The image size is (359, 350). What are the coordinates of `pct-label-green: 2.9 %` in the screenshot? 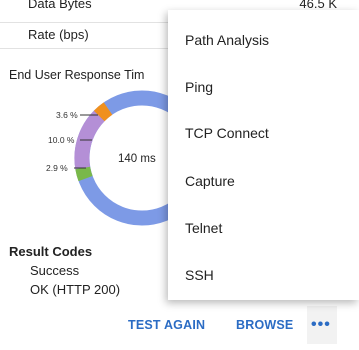 It's located at (57, 168).